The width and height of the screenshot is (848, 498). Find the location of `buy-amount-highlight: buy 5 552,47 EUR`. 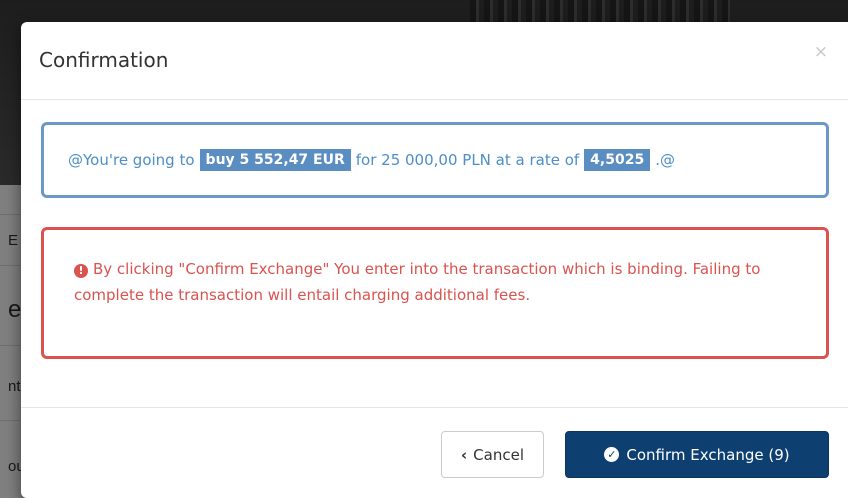

buy-amount-highlight: buy 5 552,47 EUR is located at coordinates (275, 160).